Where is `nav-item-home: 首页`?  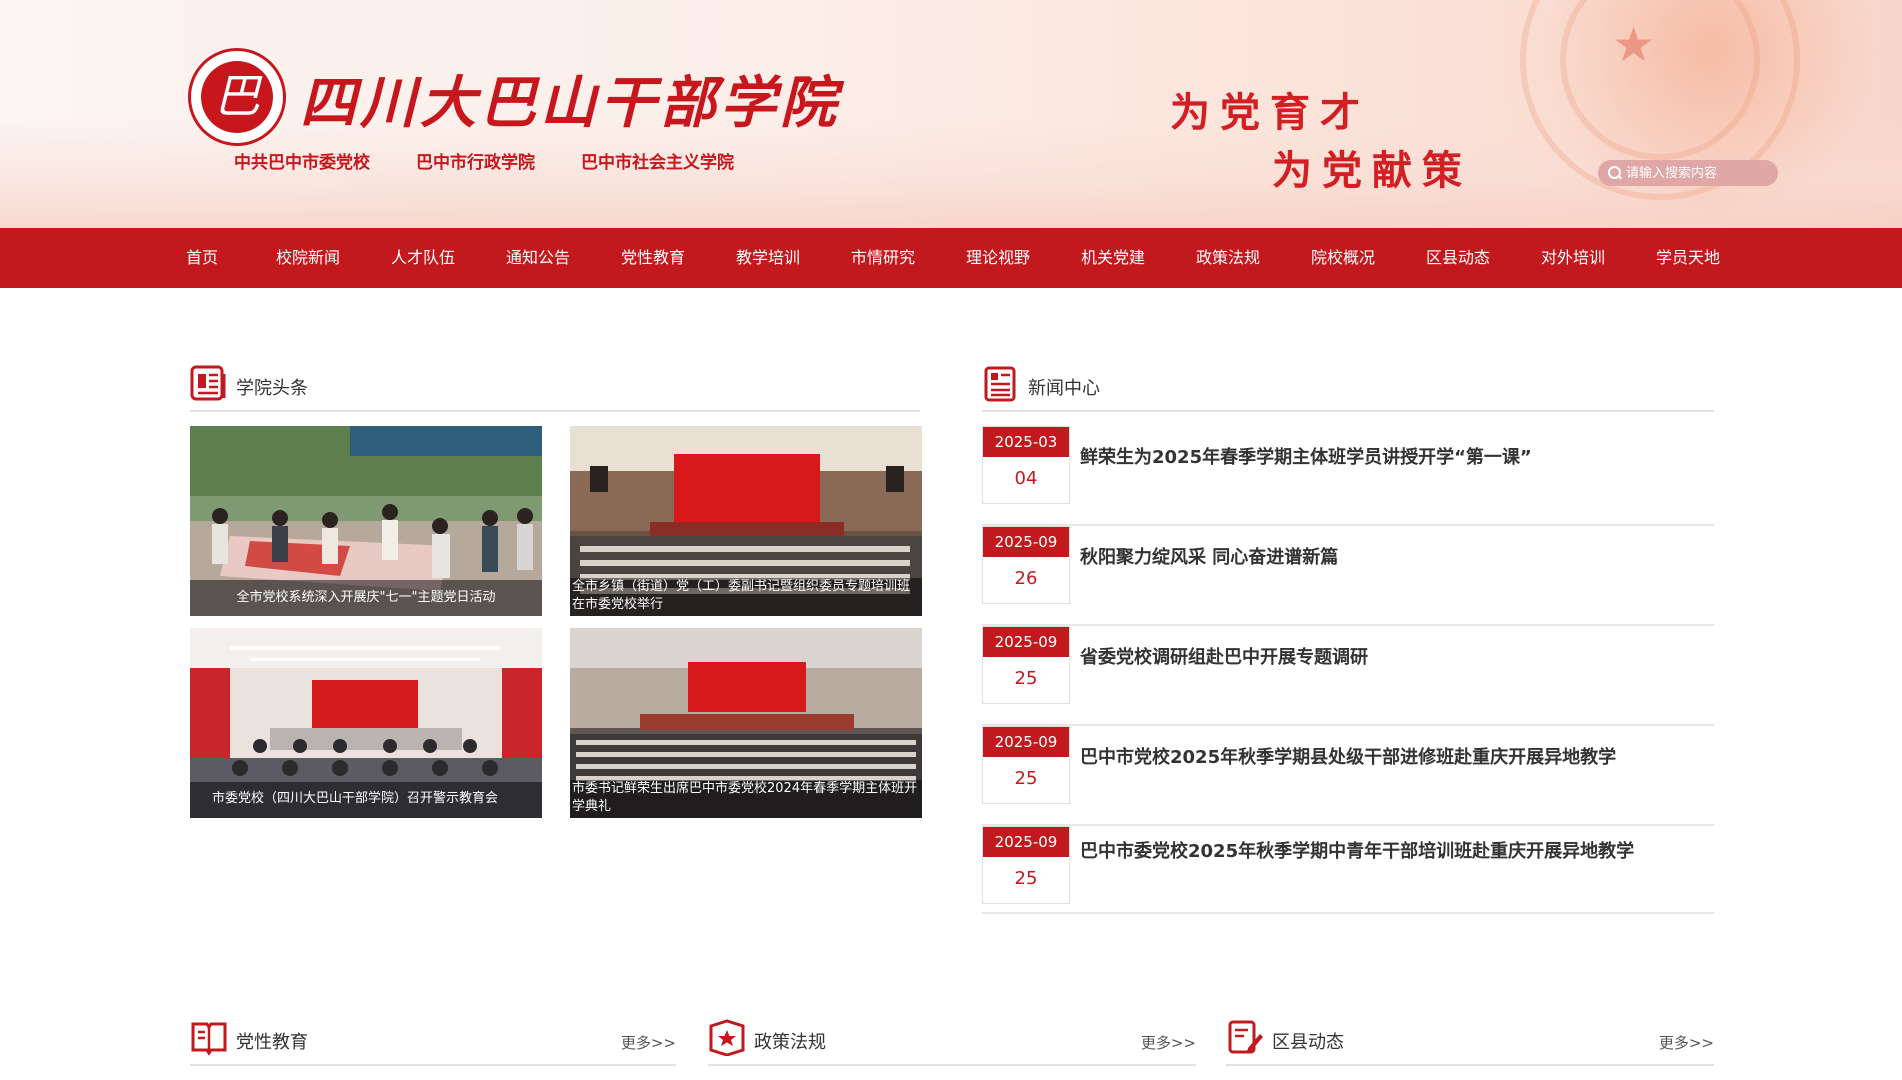 nav-item-home: 首页 is located at coordinates (231, 258).